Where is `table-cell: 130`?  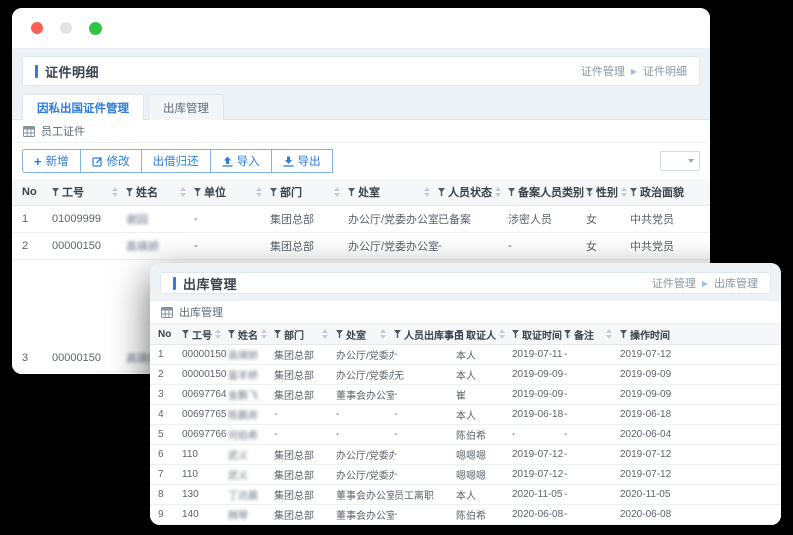
table-cell: 130 is located at coordinates (190, 494).